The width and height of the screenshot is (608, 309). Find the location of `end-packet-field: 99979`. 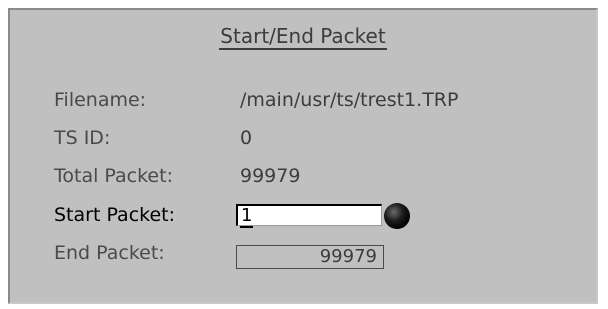

end-packet-field: 99979 is located at coordinates (310, 257).